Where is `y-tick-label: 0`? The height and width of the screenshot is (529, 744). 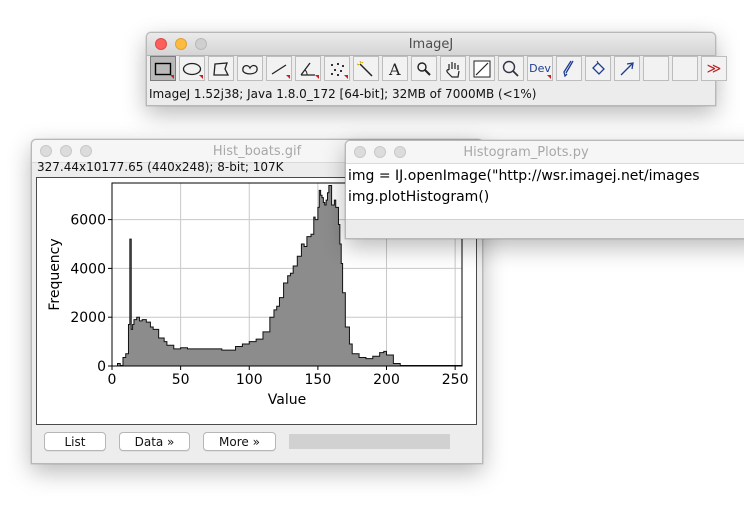
y-tick-label: 0 is located at coordinates (101, 367).